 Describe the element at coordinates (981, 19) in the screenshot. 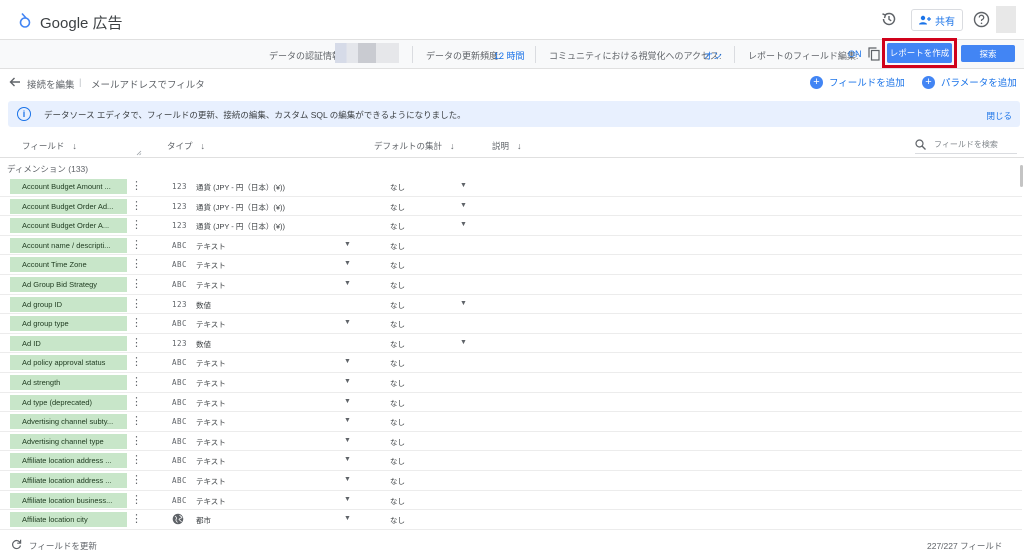

I see `help-icon` at that location.